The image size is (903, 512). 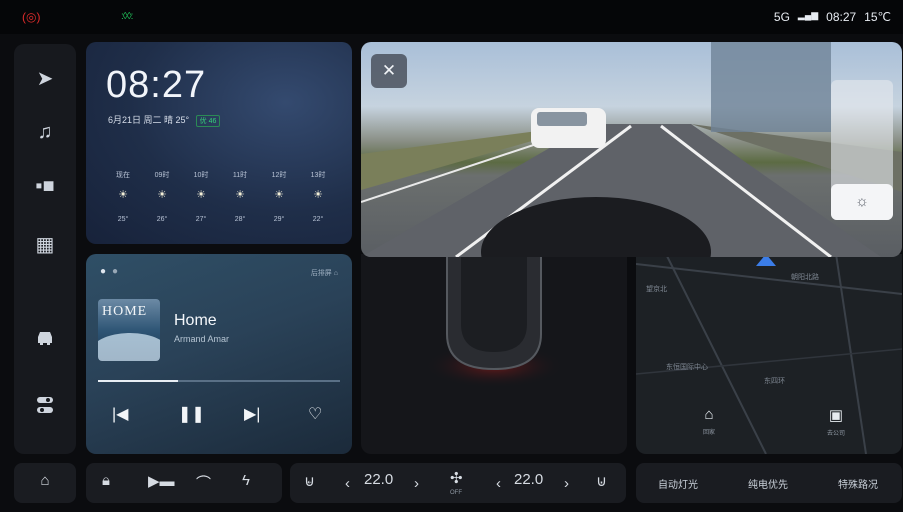 I want to click on map-widget: 朝阳北路 望京北 东四环 东恒国际中心 ⌂ 回家 ▣ 去公司, so click(x=769, y=354).